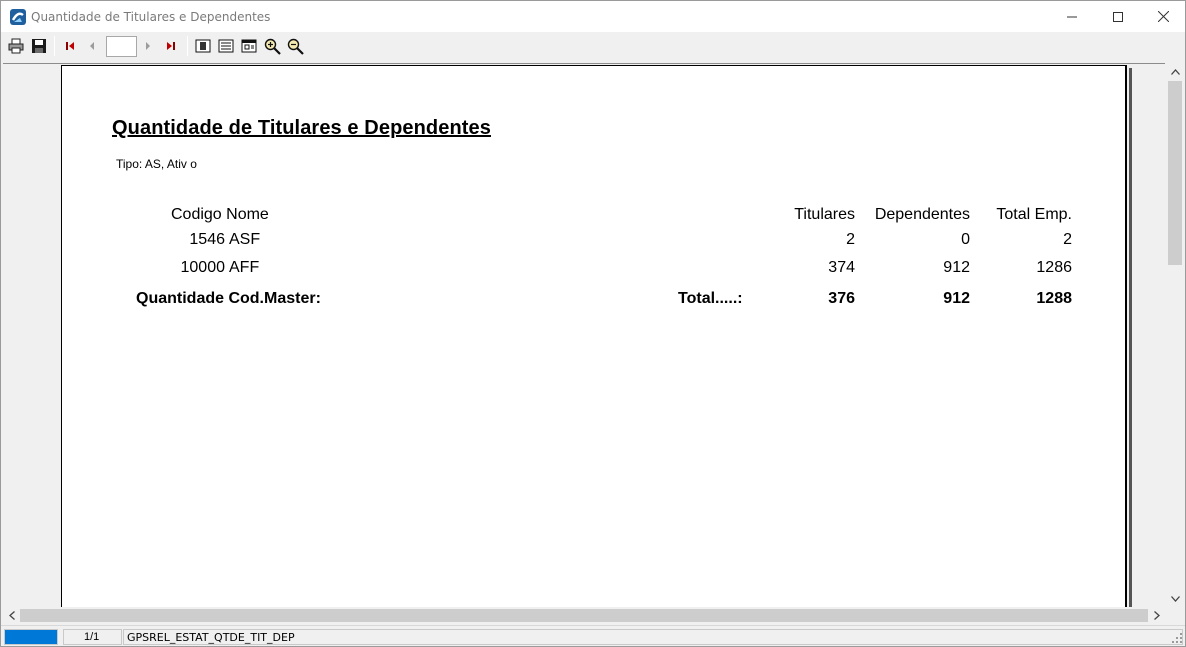 This screenshot has width=1186, height=647. I want to click on chevron-up-icon, so click(1175, 71).